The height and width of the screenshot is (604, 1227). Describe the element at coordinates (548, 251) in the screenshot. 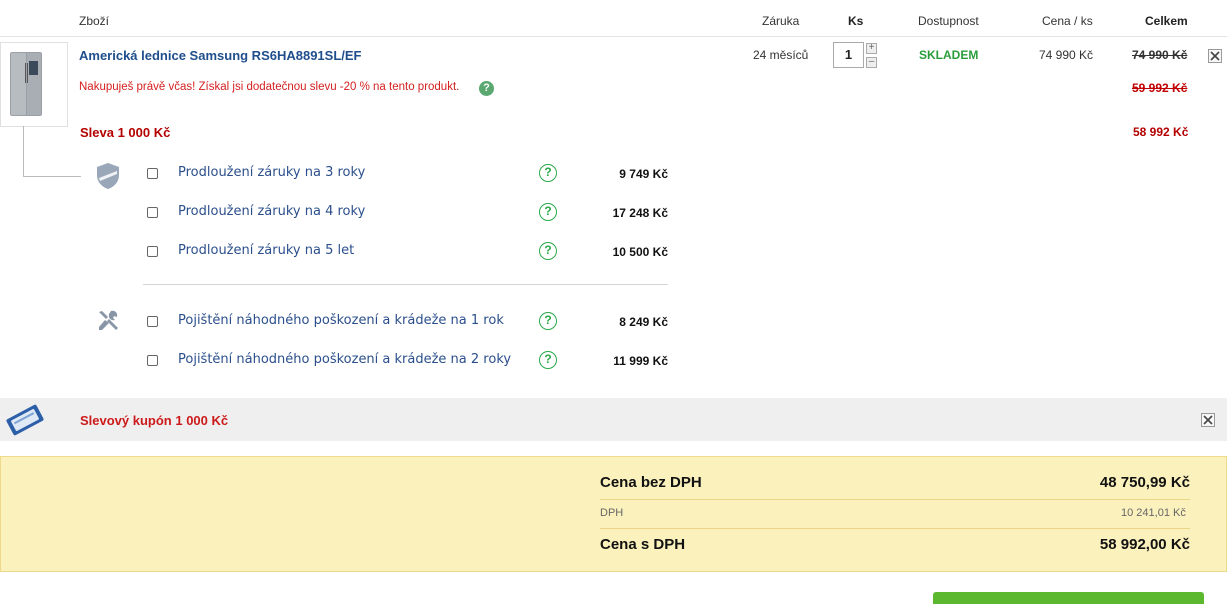

I see `warranty-5y-help-icon: ?` at that location.